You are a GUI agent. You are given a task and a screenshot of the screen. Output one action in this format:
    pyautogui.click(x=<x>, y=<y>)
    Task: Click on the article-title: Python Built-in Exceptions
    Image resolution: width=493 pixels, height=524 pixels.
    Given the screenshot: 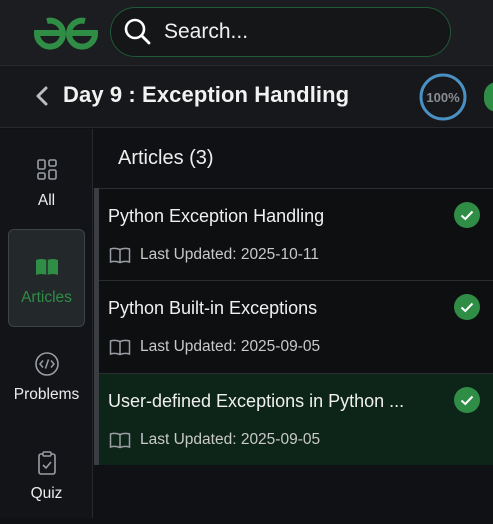 What is the action you would take?
    pyautogui.click(x=212, y=308)
    